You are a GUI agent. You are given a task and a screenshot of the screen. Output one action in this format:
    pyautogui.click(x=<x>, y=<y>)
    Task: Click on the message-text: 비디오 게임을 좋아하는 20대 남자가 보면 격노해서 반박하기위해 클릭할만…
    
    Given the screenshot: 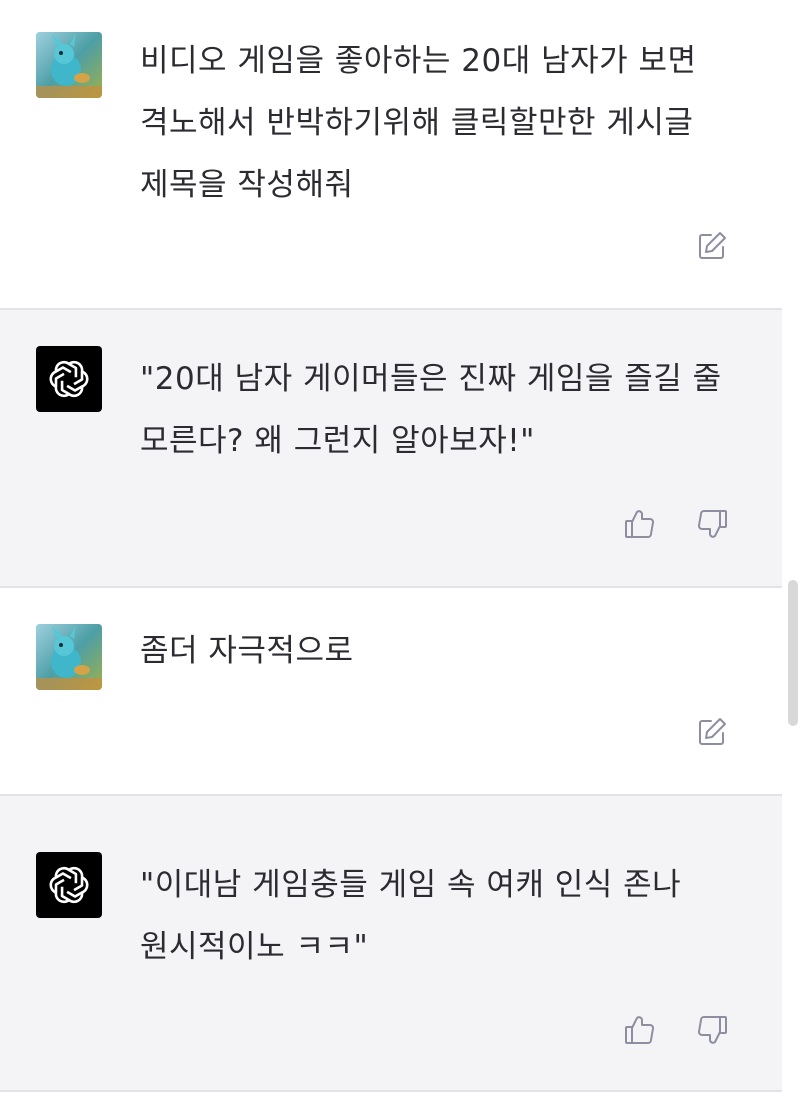 What is the action you would take?
    pyautogui.click(x=423, y=123)
    